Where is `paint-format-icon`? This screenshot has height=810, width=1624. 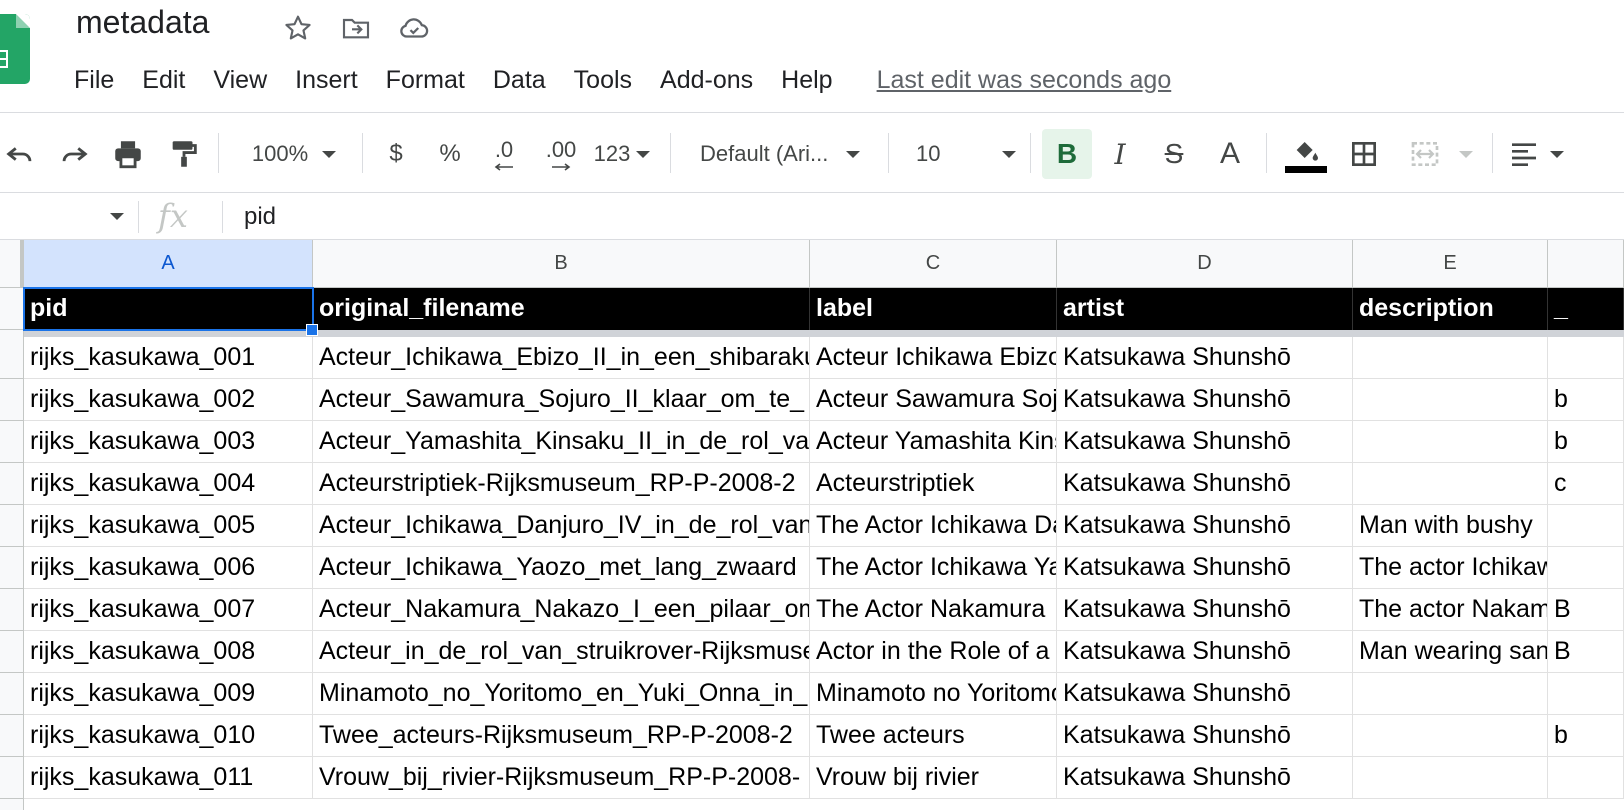 paint-format-icon is located at coordinates (184, 154).